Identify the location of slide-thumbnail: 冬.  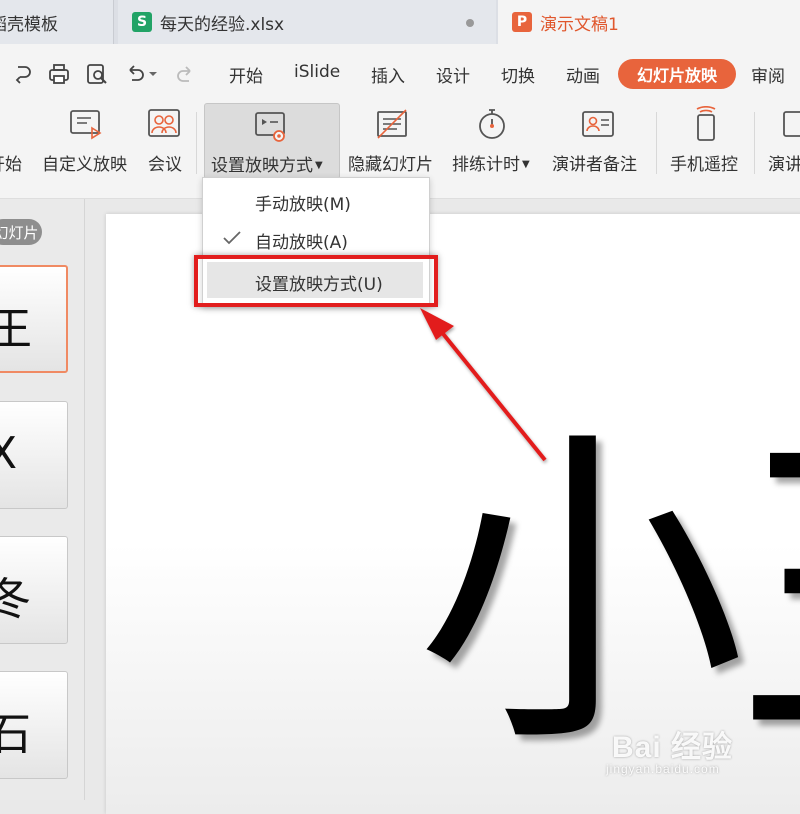
(34, 590).